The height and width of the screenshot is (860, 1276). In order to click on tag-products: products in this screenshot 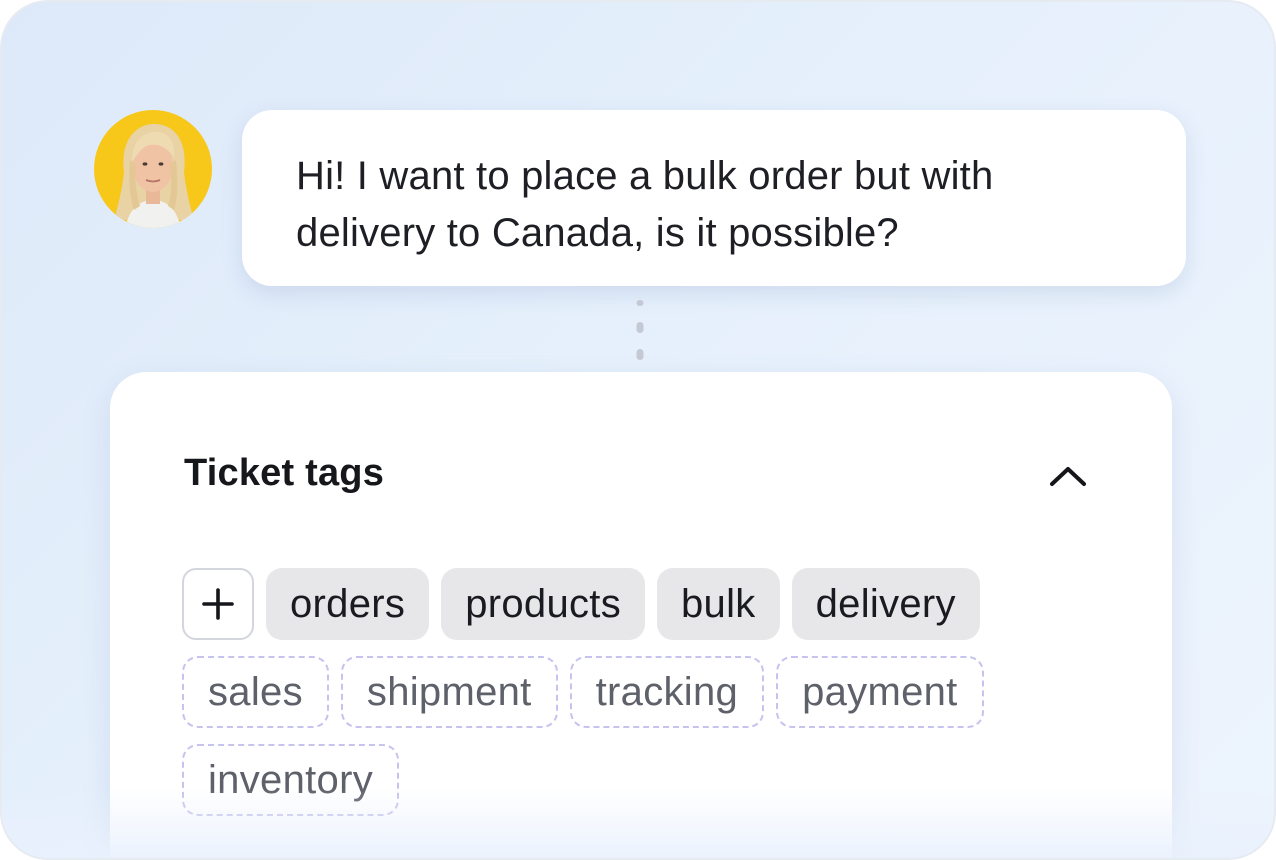, I will do `click(543, 604)`.